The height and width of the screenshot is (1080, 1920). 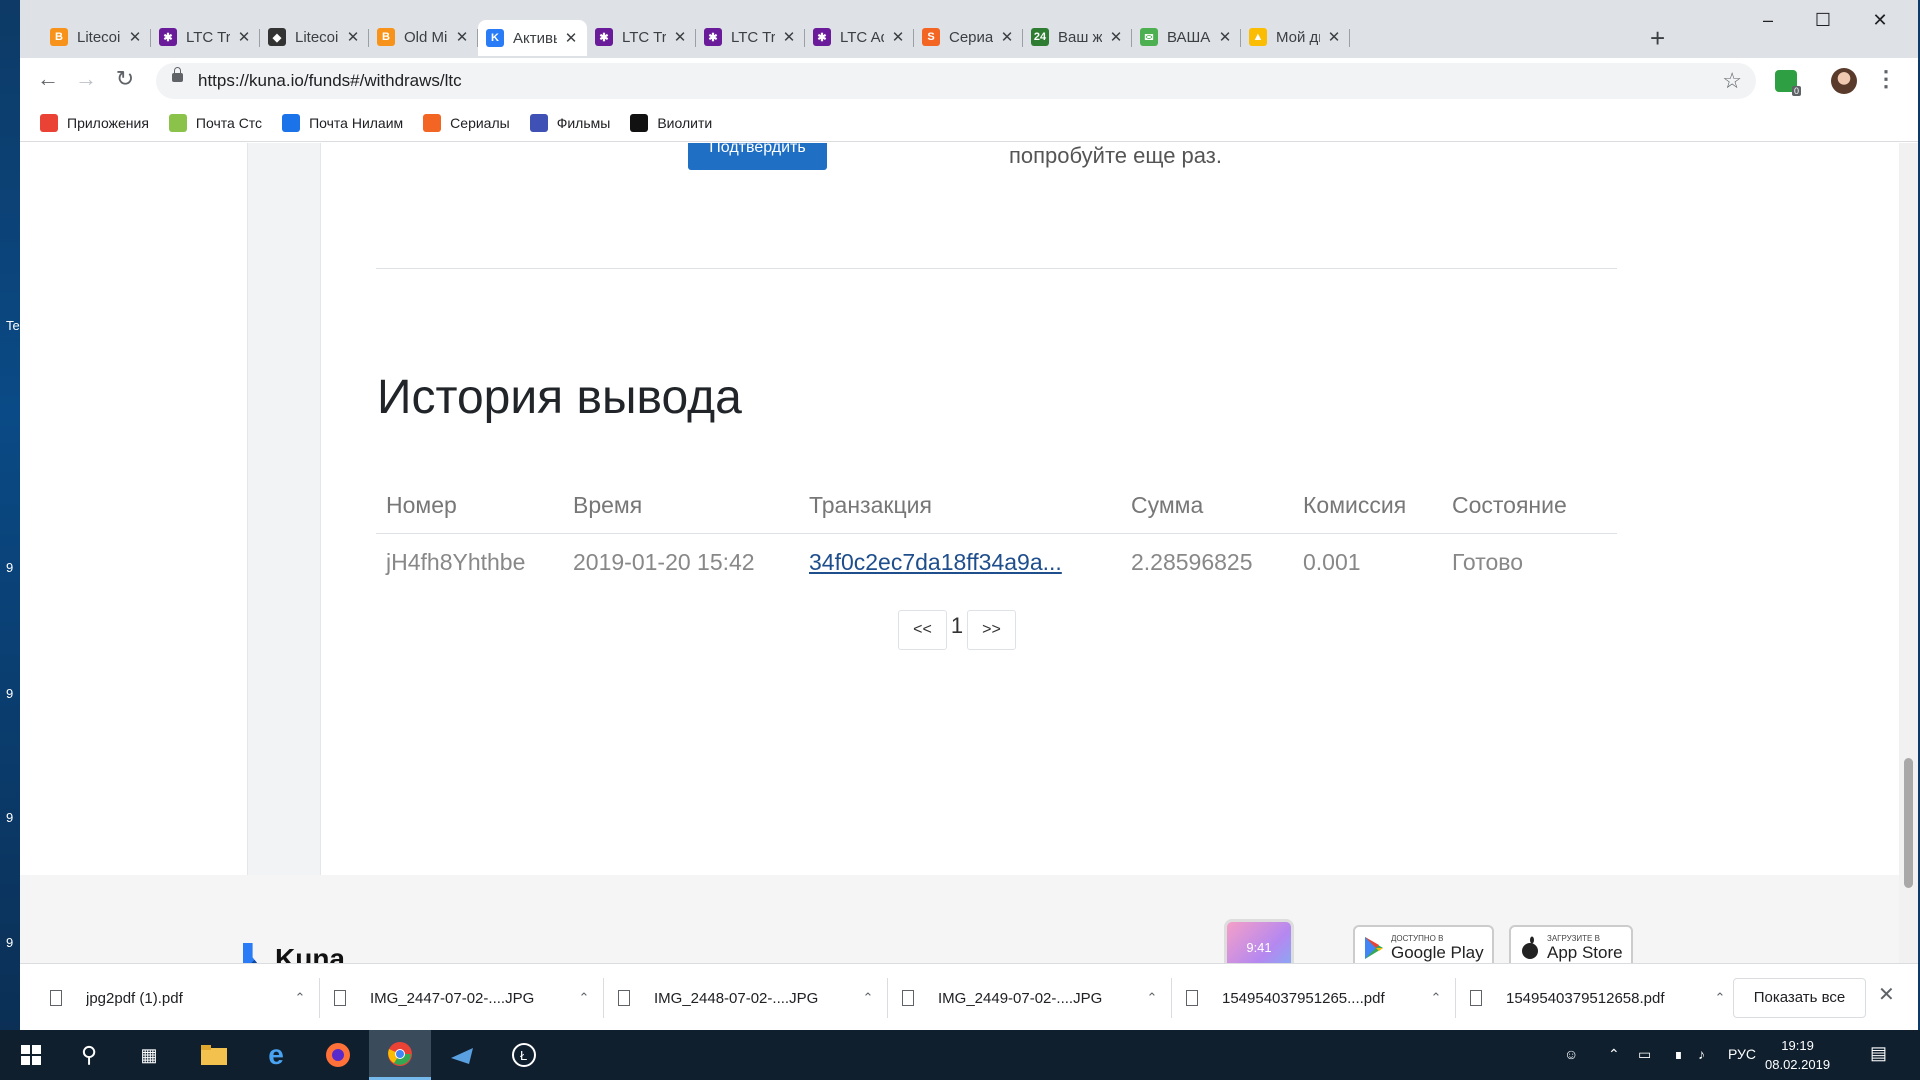 I want to click on litecoin-taskbar-icon: Ł, so click(x=524, y=1055).